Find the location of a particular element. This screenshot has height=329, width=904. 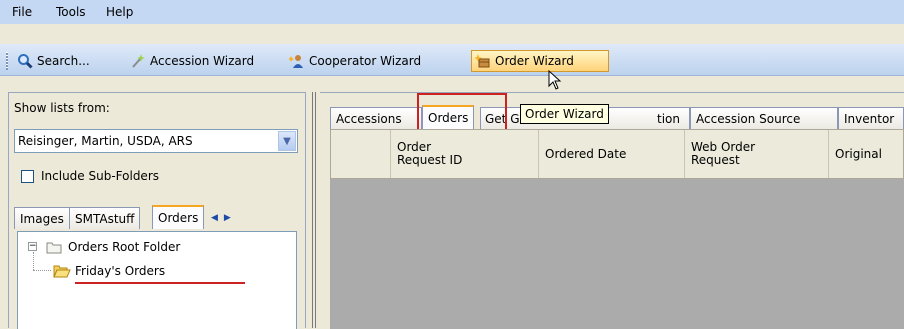

order-wizard-label: Order Wizard is located at coordinates (534, 61).